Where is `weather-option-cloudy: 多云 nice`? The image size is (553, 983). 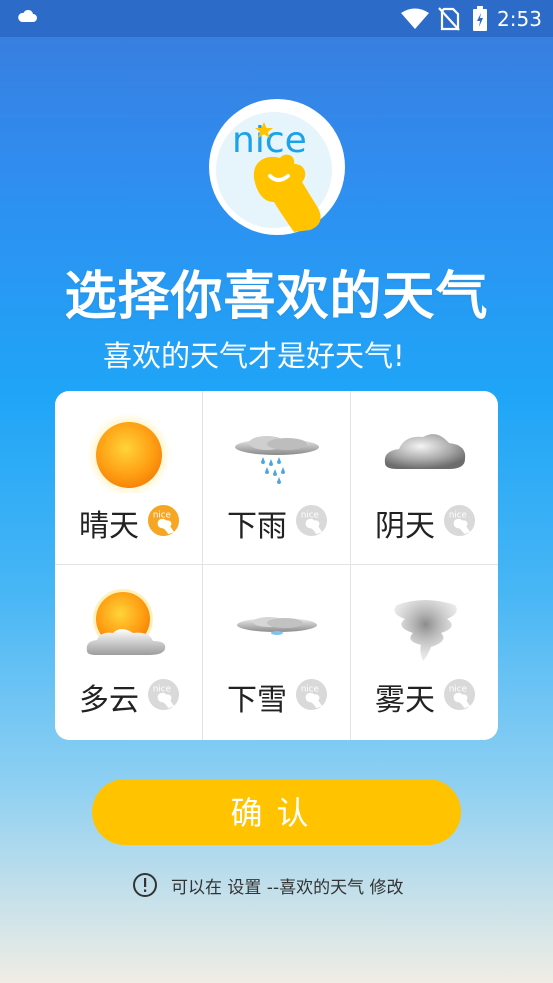
weather-option-cloudy: 多云 nice is located at coordinates (129, 652).